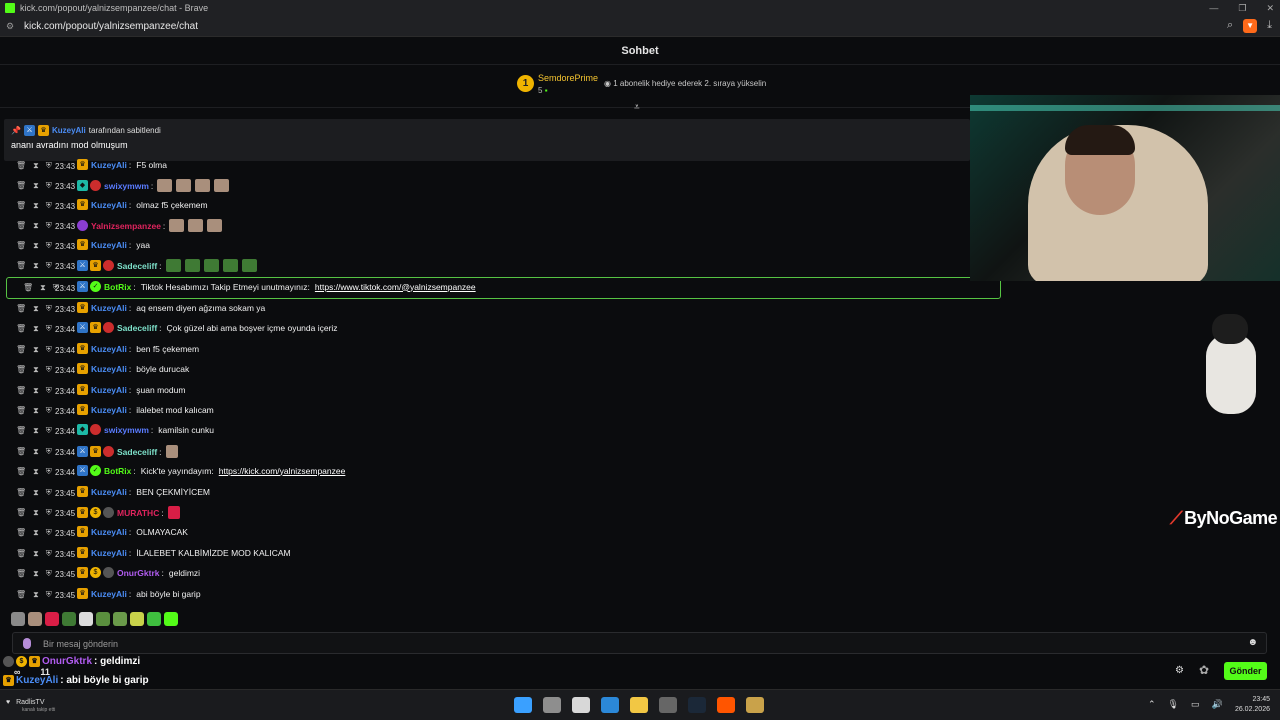 The width and height of the screenshot is (1280, 720). I want to click on top-gifter-username: SemdorePrime, so click(568, 78).